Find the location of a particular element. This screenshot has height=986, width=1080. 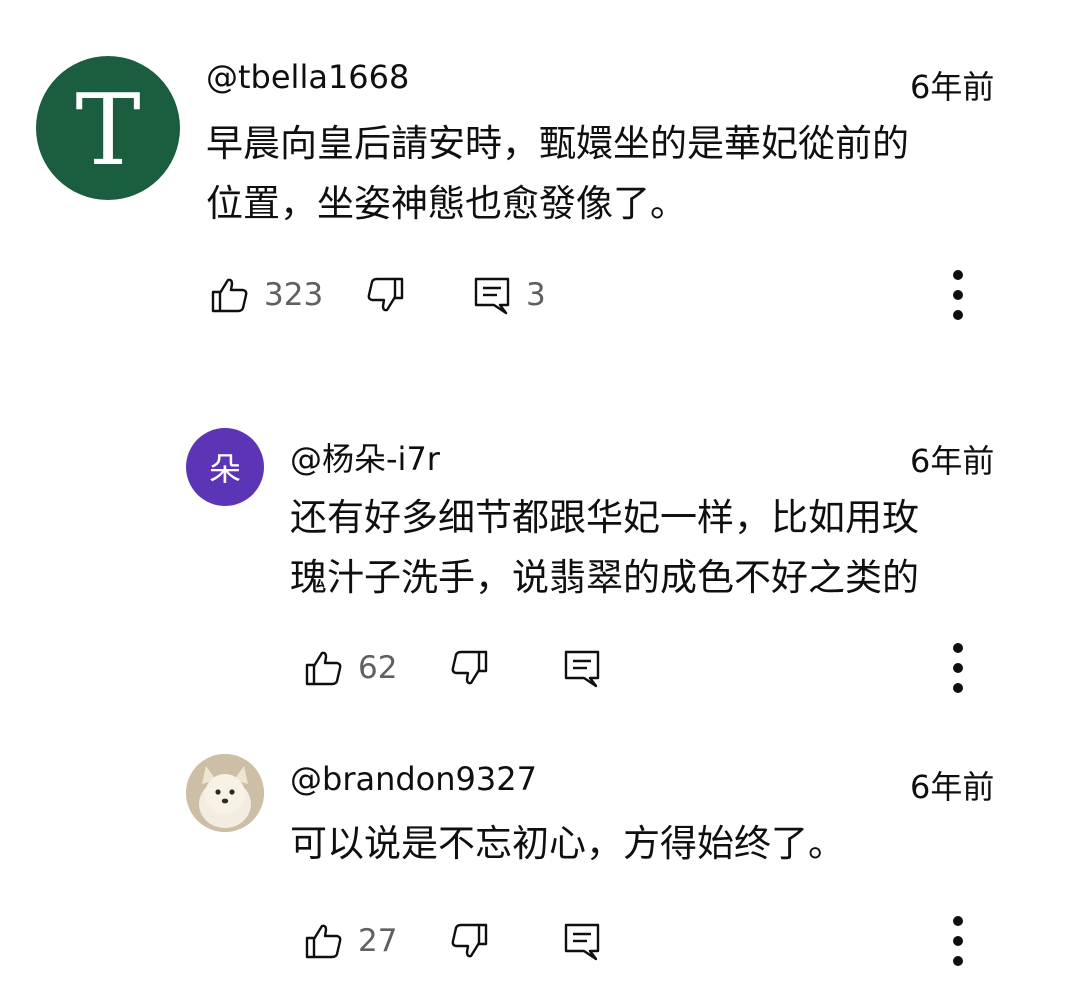

comment-text-line: 位置，坐姿神態也愈發像了。 is located at coordinates (446, 203).